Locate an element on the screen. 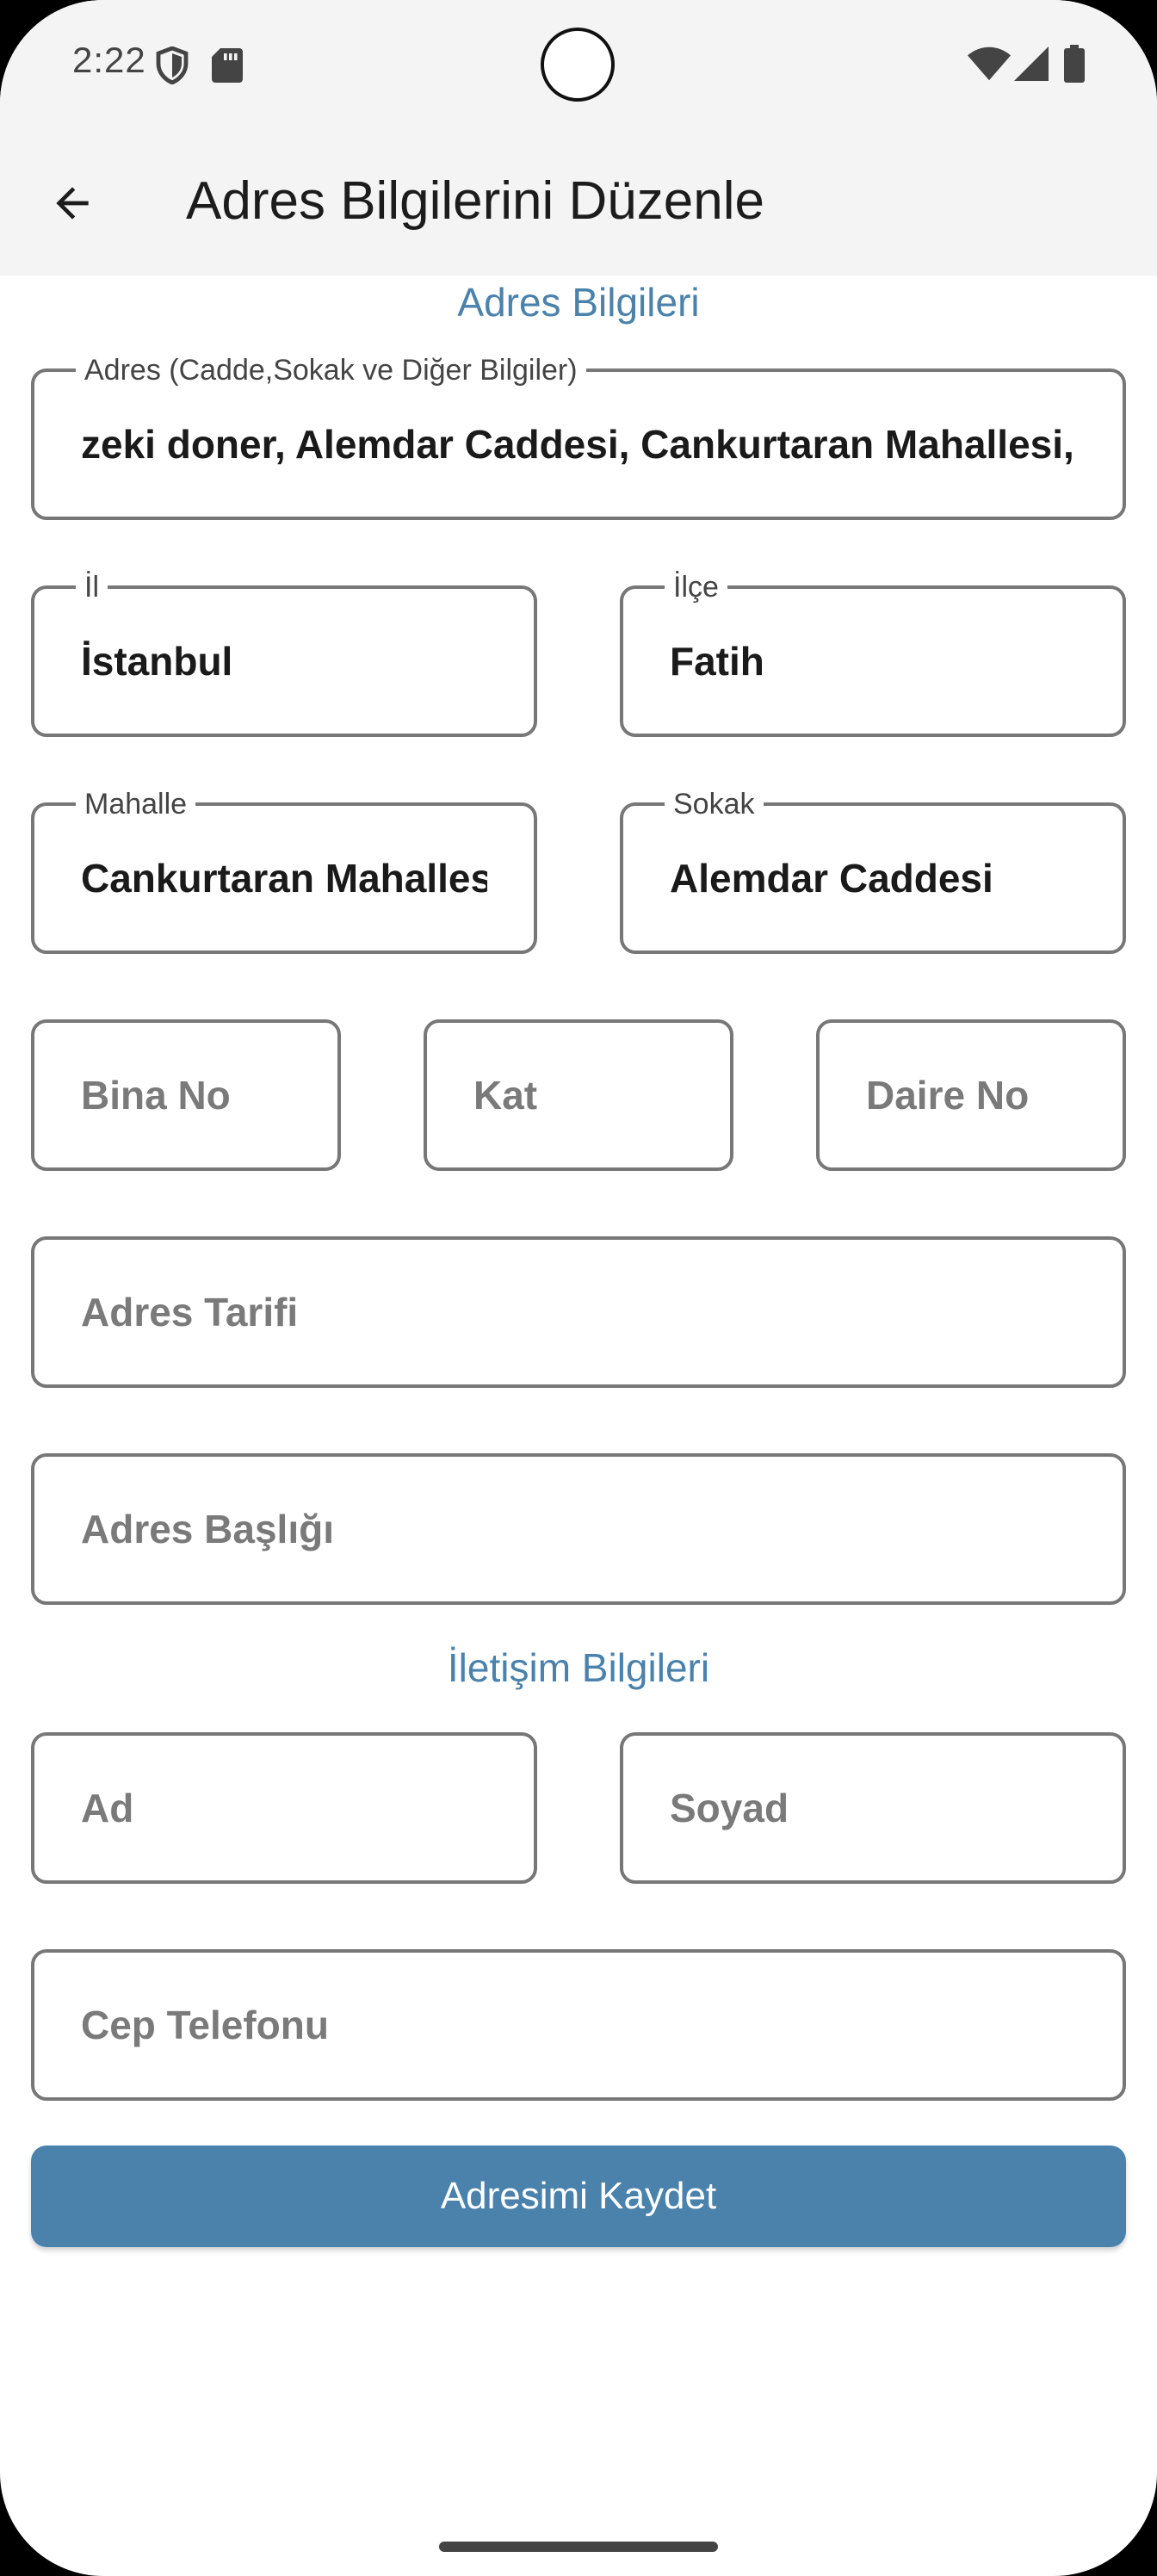 The image size is (1157, 2576). back-button is located at coordinates (72, 204).